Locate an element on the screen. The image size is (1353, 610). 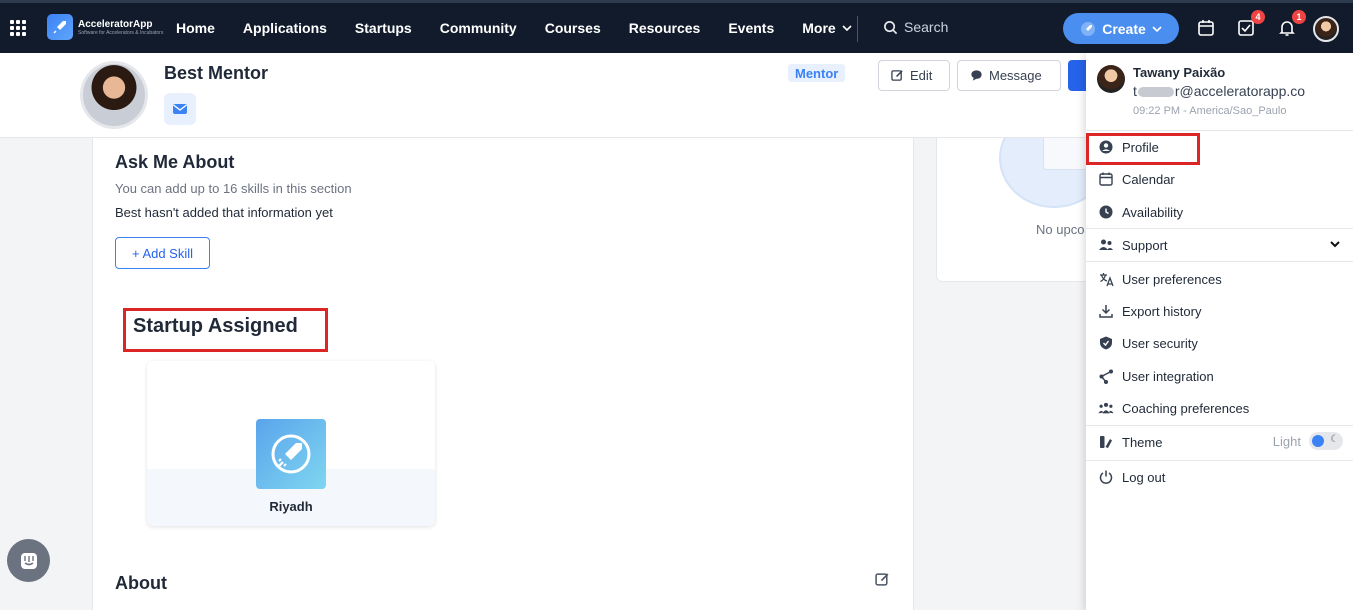
share-nodes-icon is located at coordinates (1106, 376).